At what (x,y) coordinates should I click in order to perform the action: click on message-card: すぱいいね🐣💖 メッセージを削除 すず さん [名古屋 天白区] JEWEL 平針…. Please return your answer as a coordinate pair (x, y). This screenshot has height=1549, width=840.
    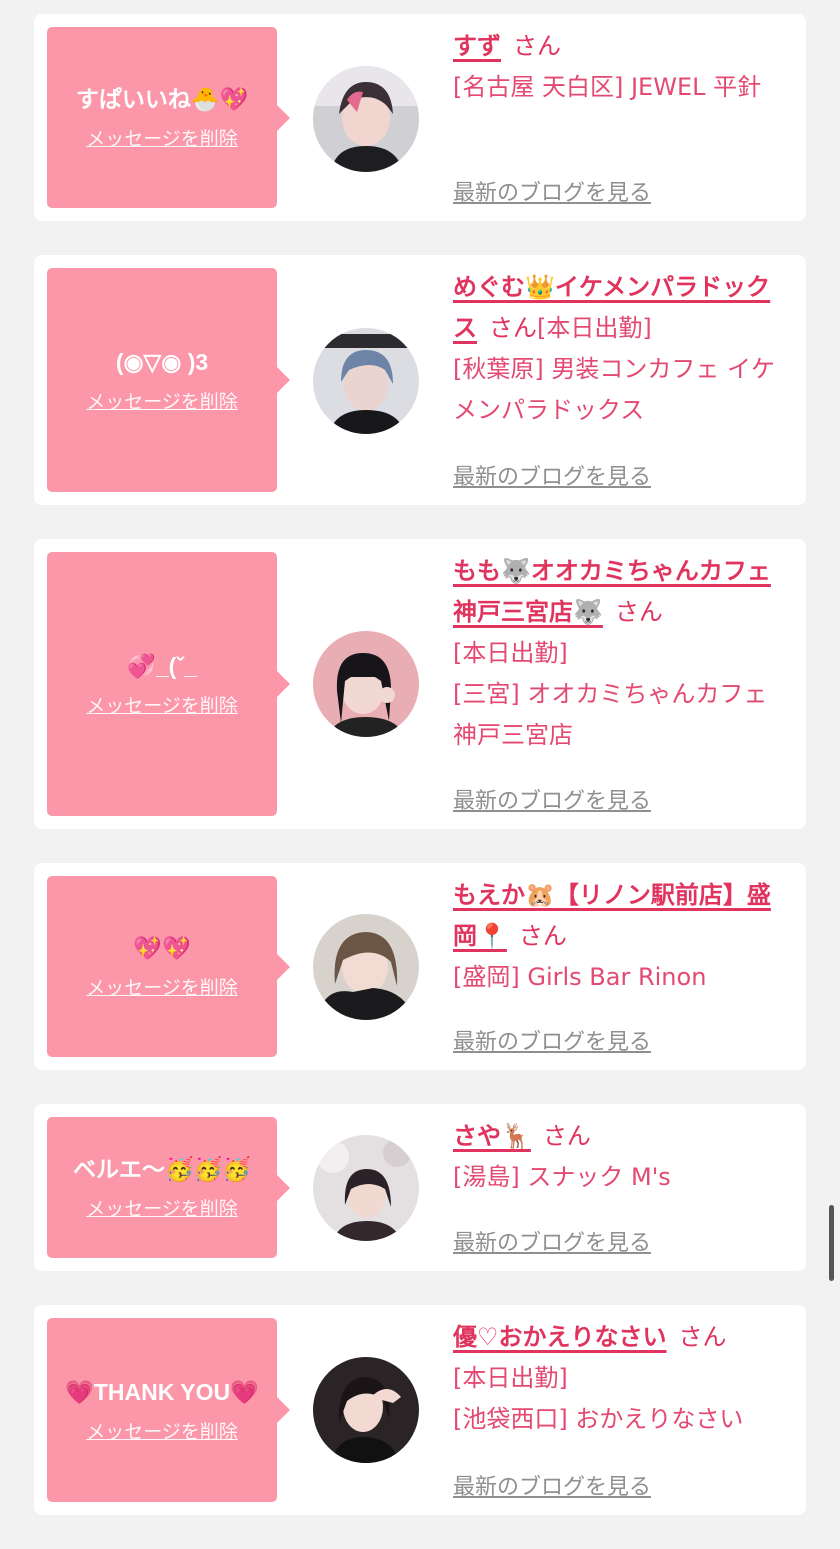
    Looking at the image, I should click on (420, 117).